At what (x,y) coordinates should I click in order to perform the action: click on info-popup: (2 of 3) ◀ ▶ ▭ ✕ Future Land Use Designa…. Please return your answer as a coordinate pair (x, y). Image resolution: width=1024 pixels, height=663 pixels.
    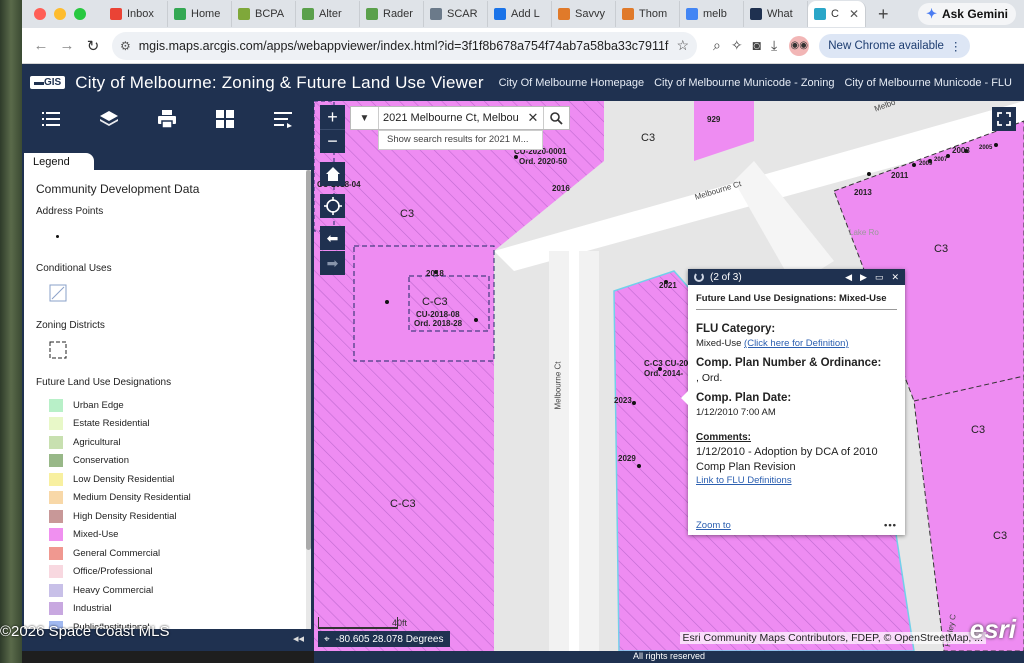
    Looking at the image, I should click on (793, 402).